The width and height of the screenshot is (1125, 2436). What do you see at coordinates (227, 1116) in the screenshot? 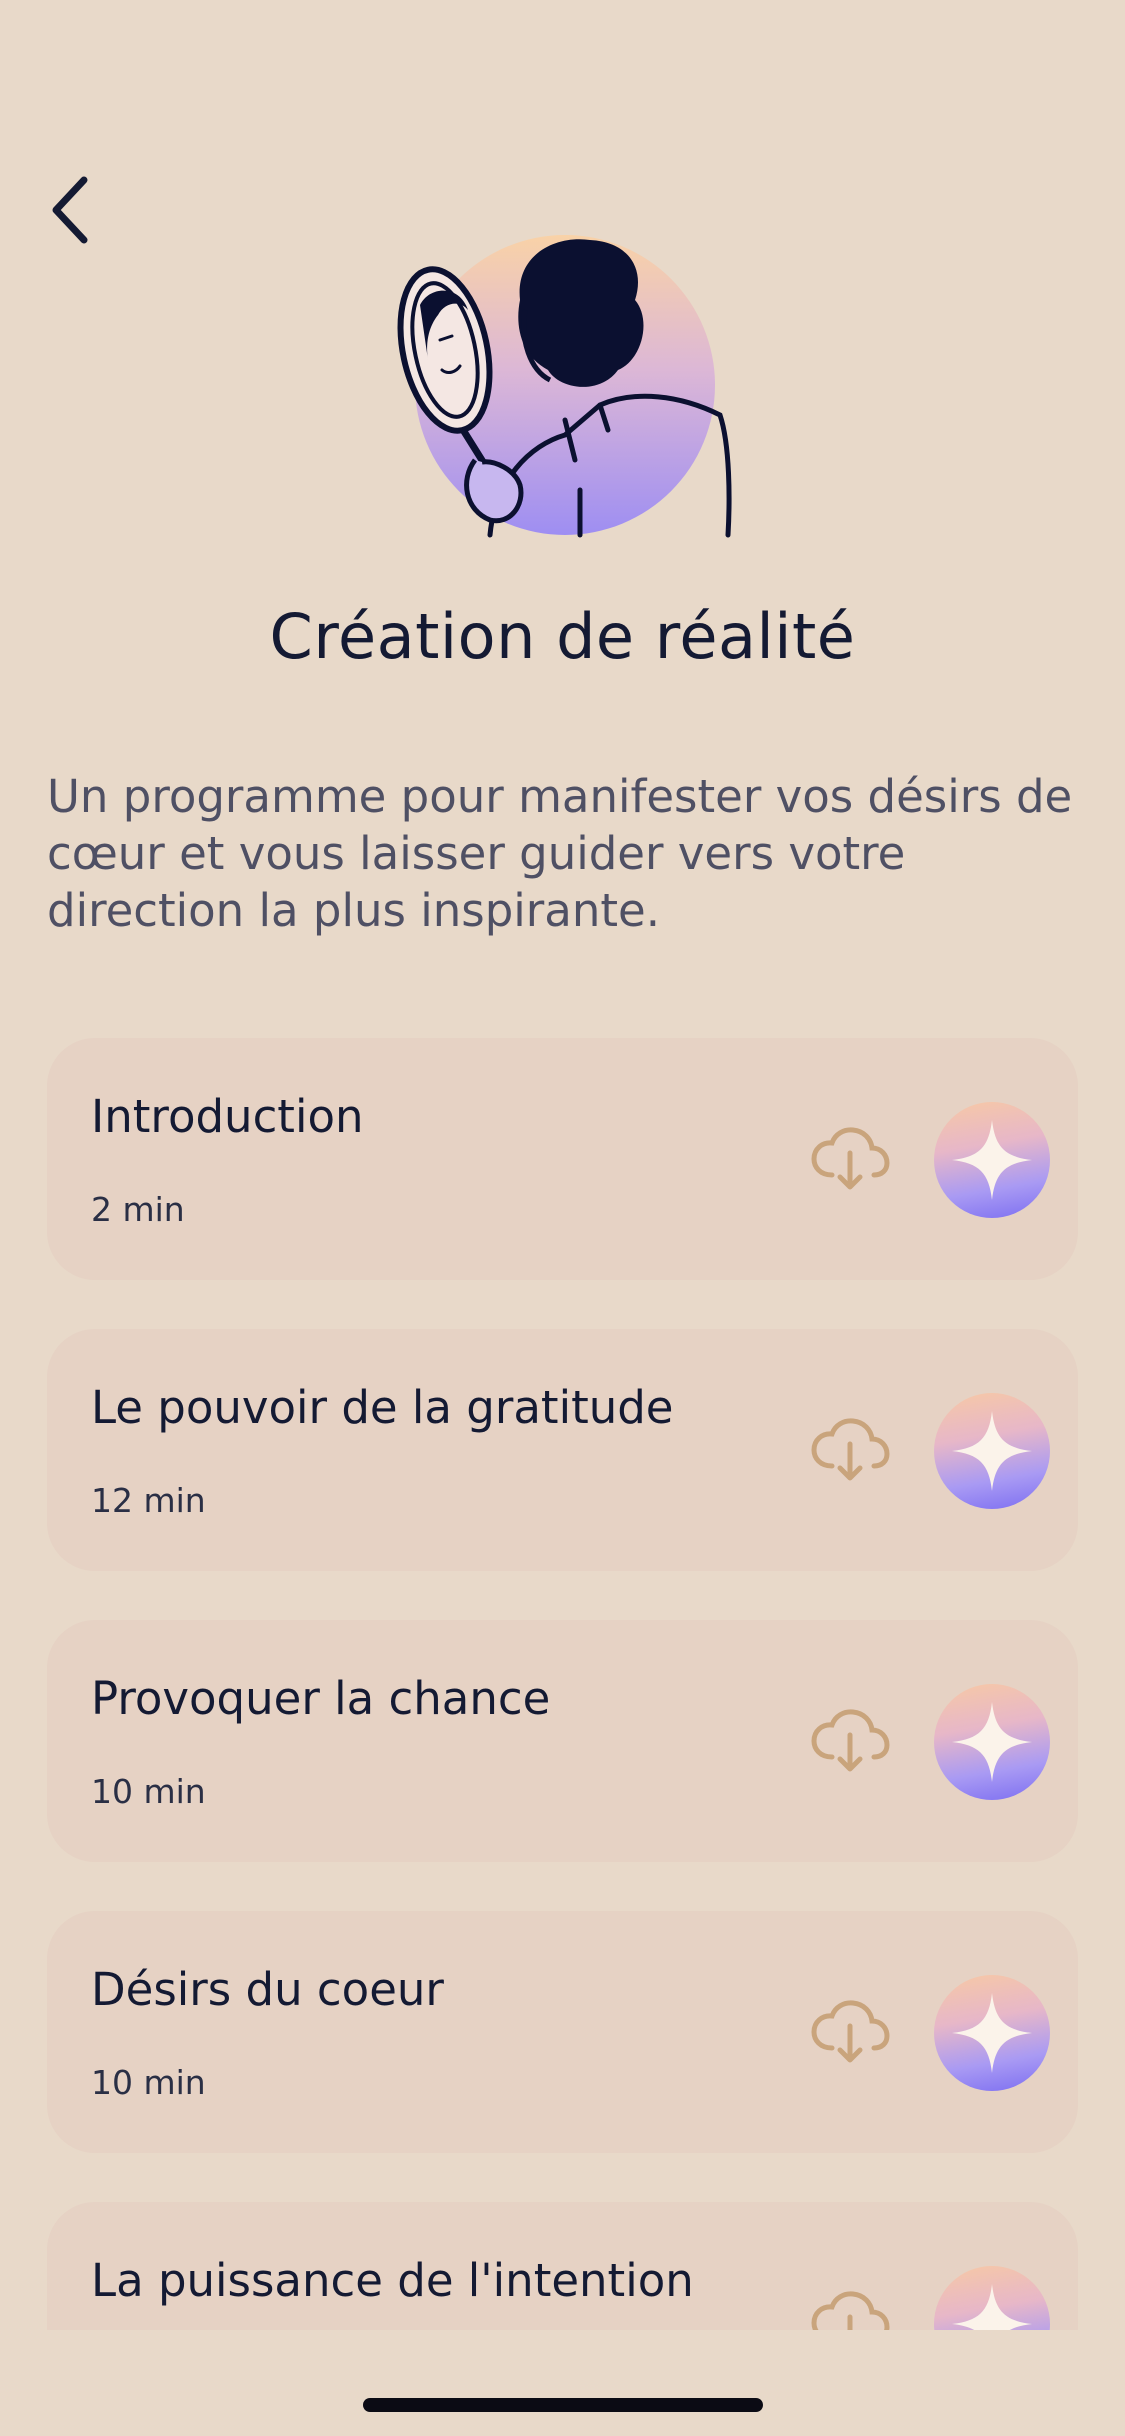
I see `session-title: Introduction` at bounding box center [227, 1116].